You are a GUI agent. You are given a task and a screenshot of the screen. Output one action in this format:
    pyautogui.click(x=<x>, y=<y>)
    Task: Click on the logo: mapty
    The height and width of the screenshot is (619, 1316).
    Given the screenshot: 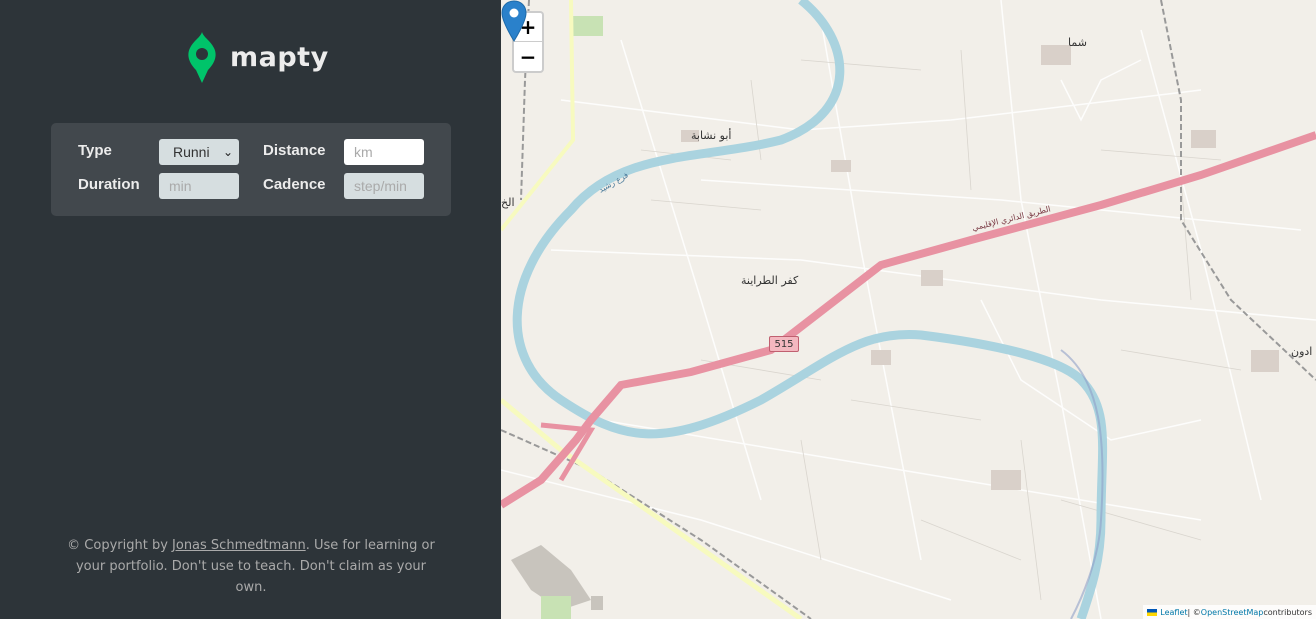 What is the action you would take?
    pyautogui.click(x=257, y=57)
    